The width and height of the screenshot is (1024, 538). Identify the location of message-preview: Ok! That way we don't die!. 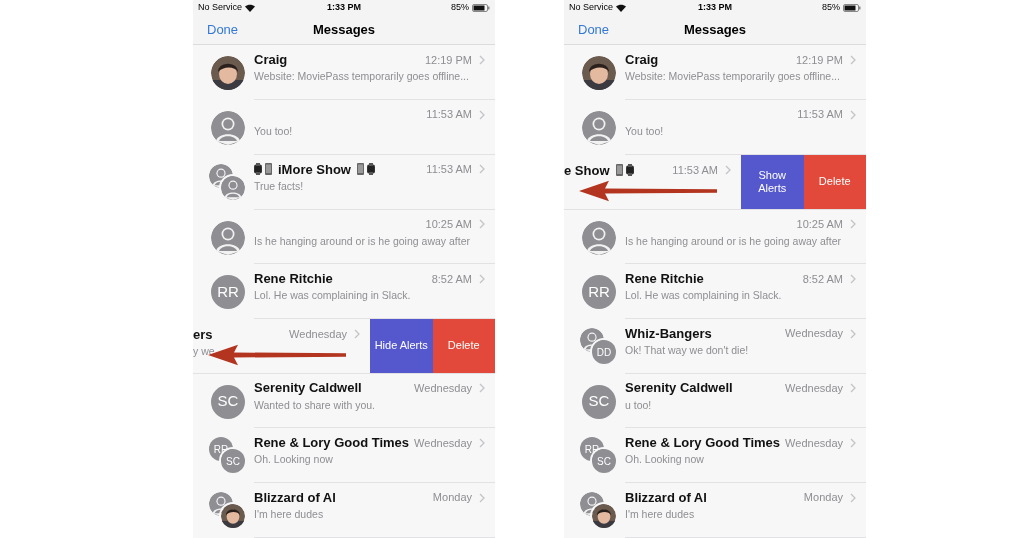
(687, 350).